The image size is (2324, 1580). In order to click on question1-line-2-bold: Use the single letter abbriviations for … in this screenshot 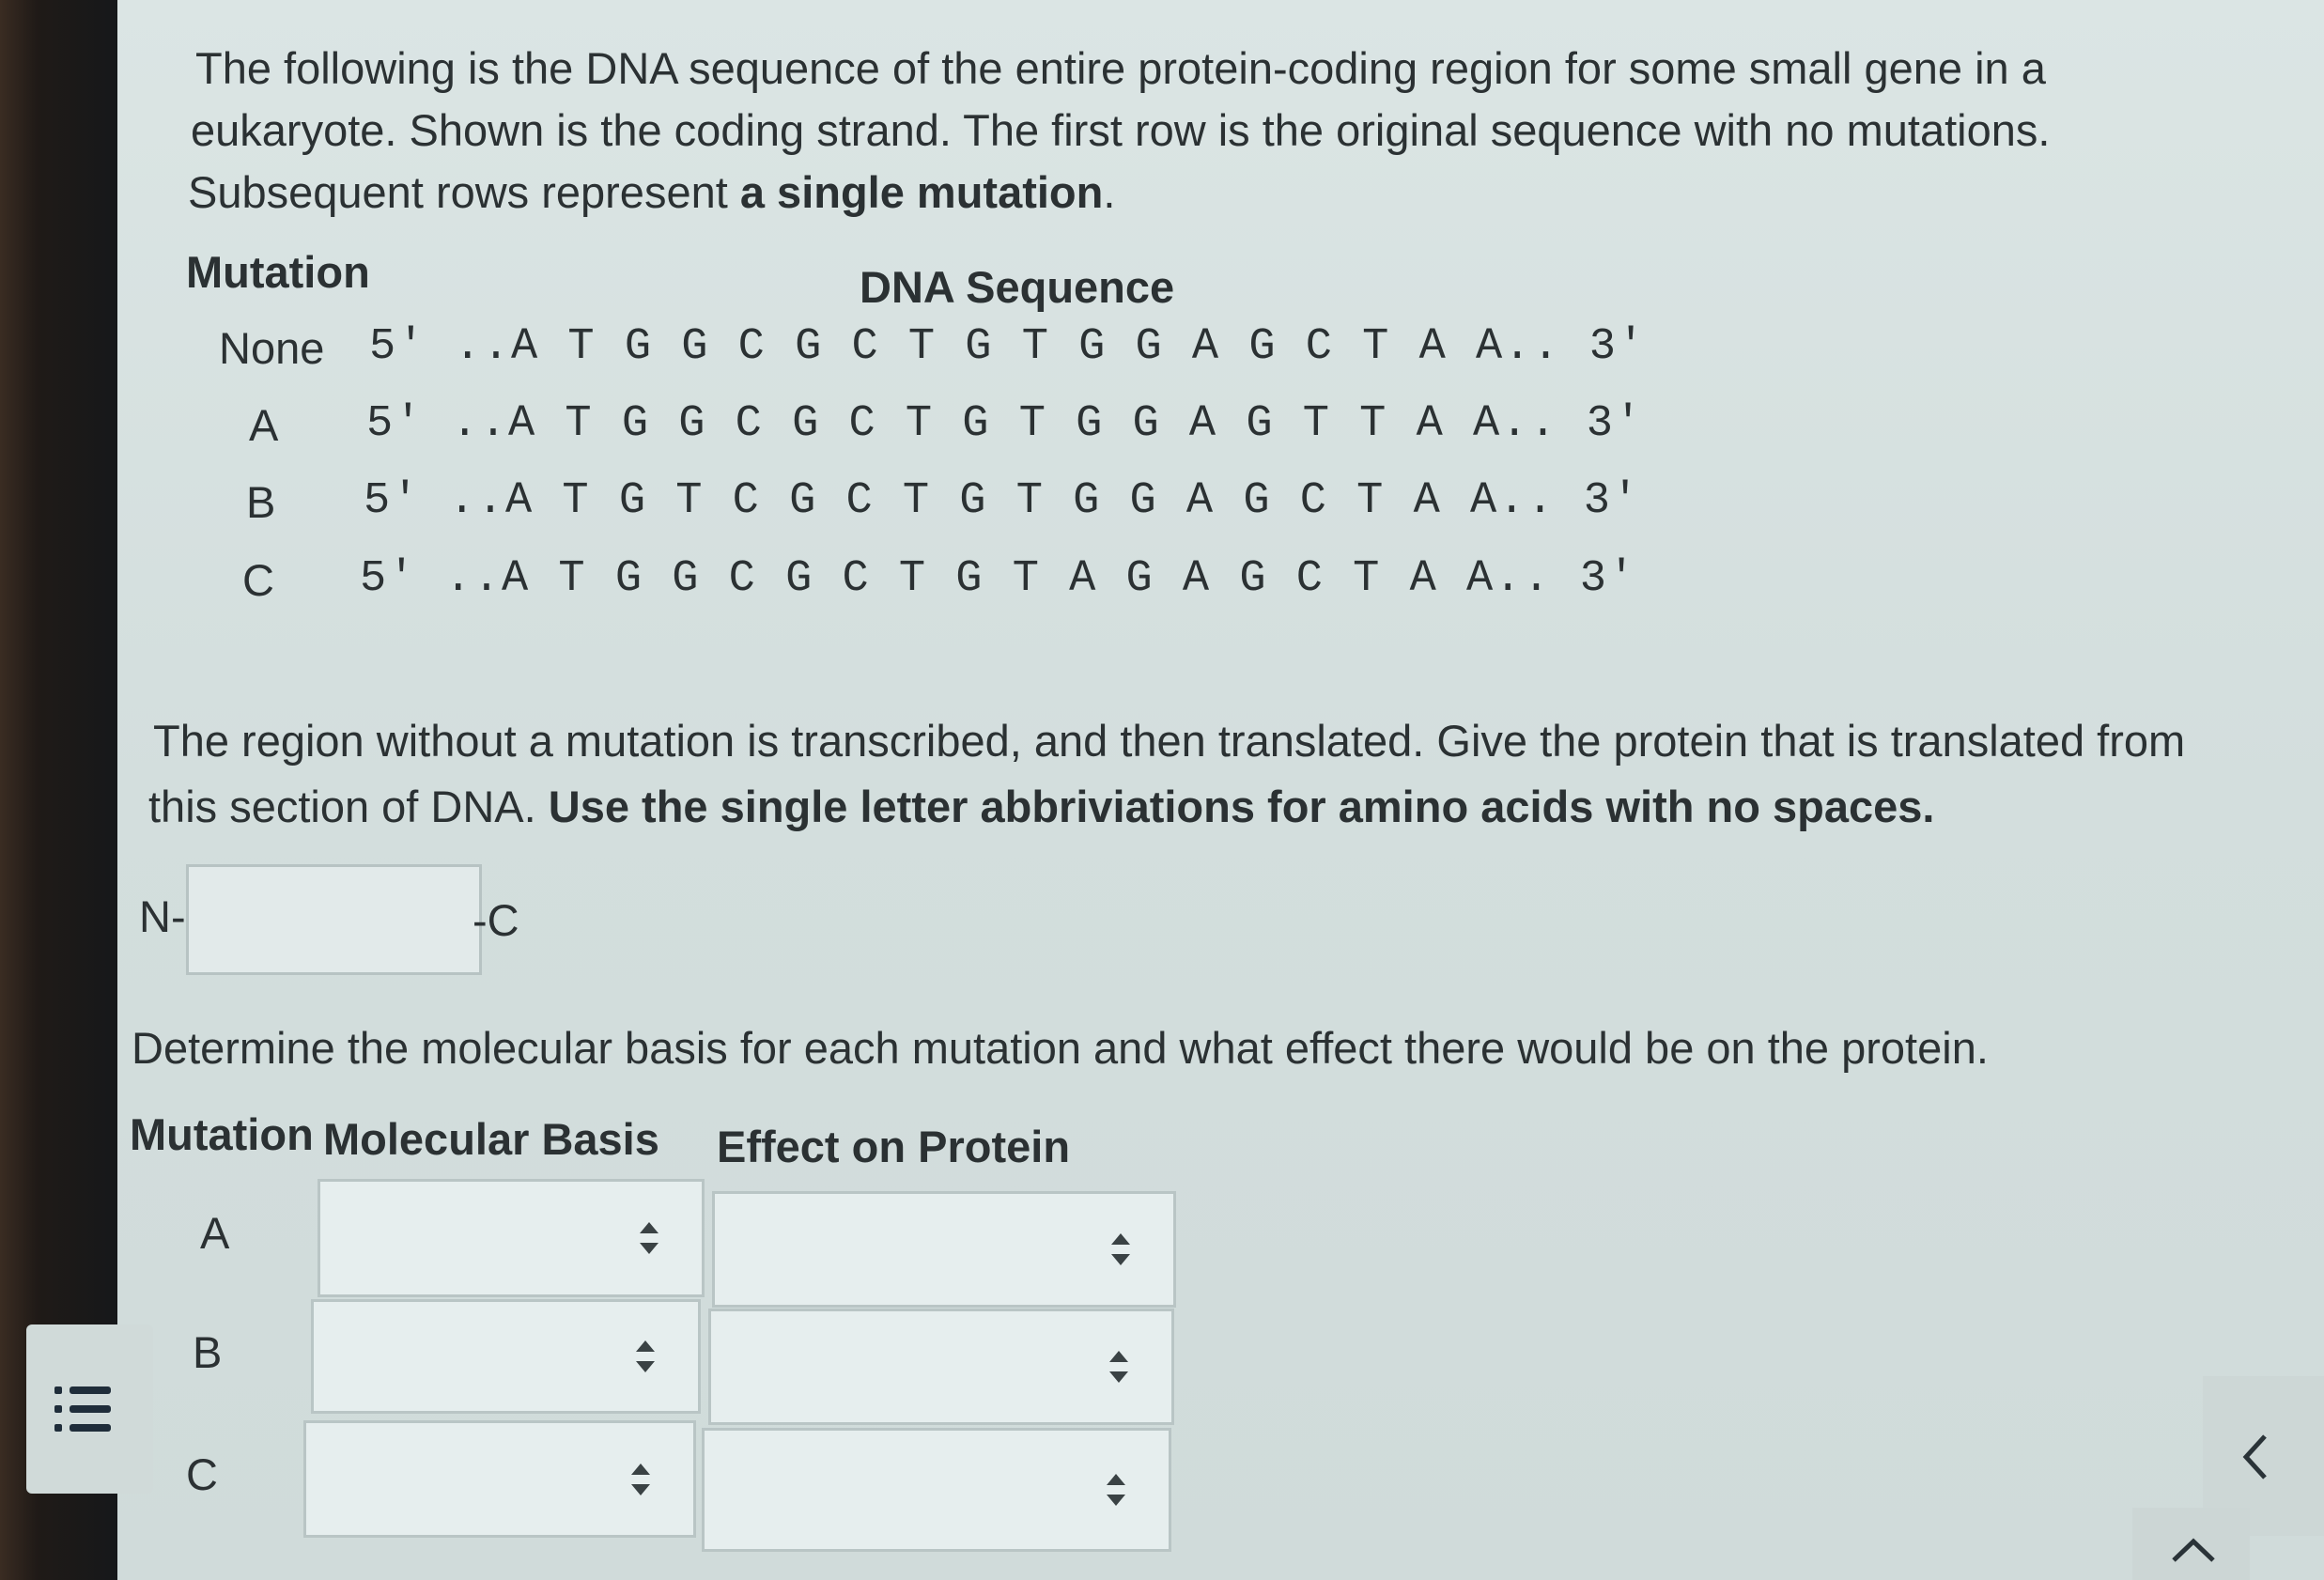, I will do `click(1241, 806)`.